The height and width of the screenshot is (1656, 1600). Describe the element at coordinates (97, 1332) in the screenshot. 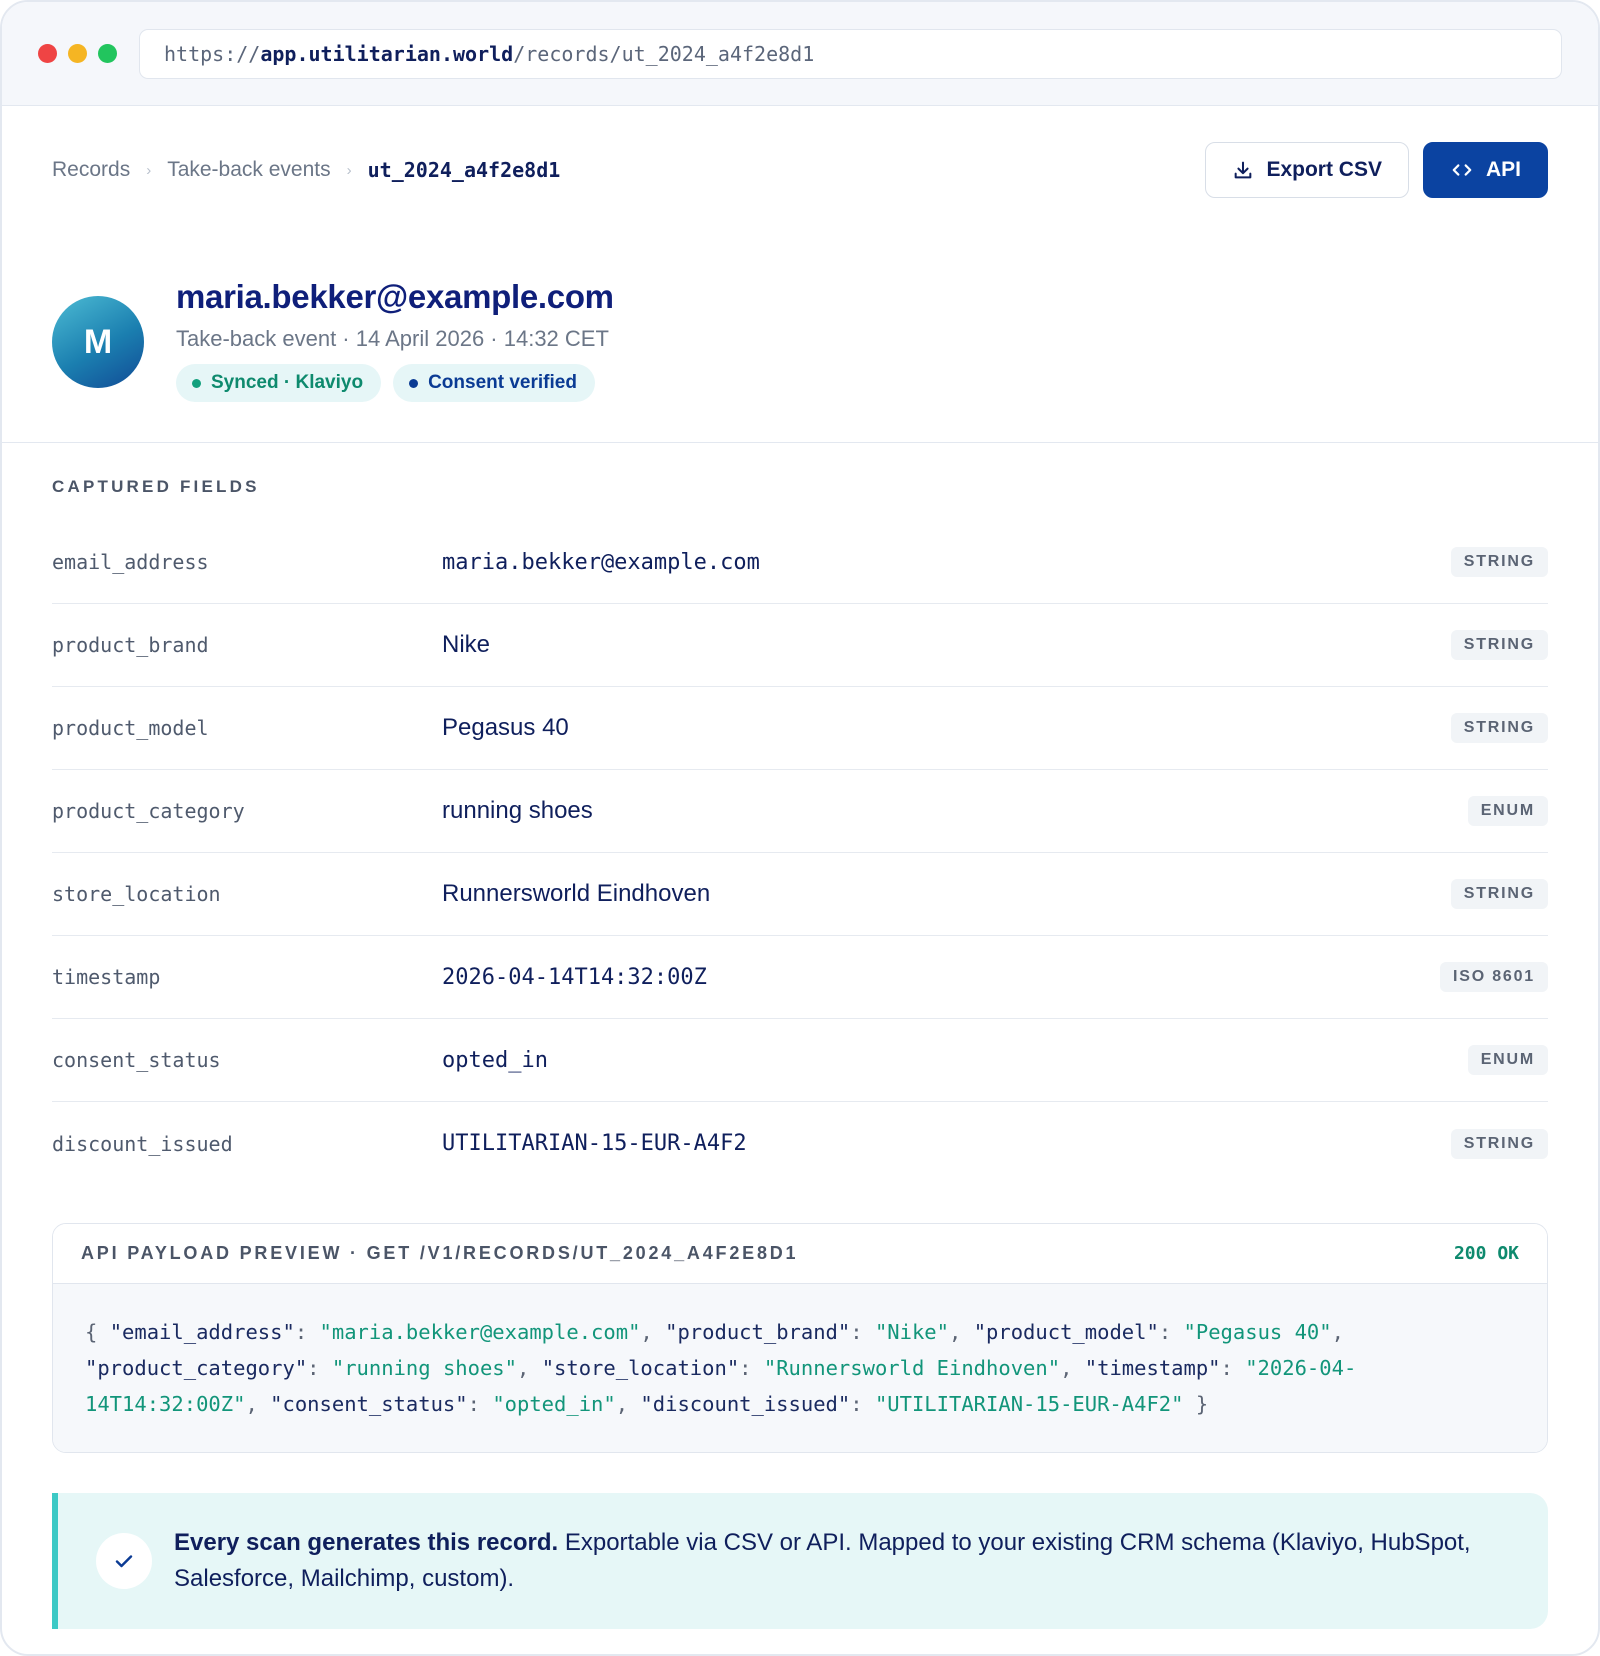

I see `json-punctuation: {` at that location.